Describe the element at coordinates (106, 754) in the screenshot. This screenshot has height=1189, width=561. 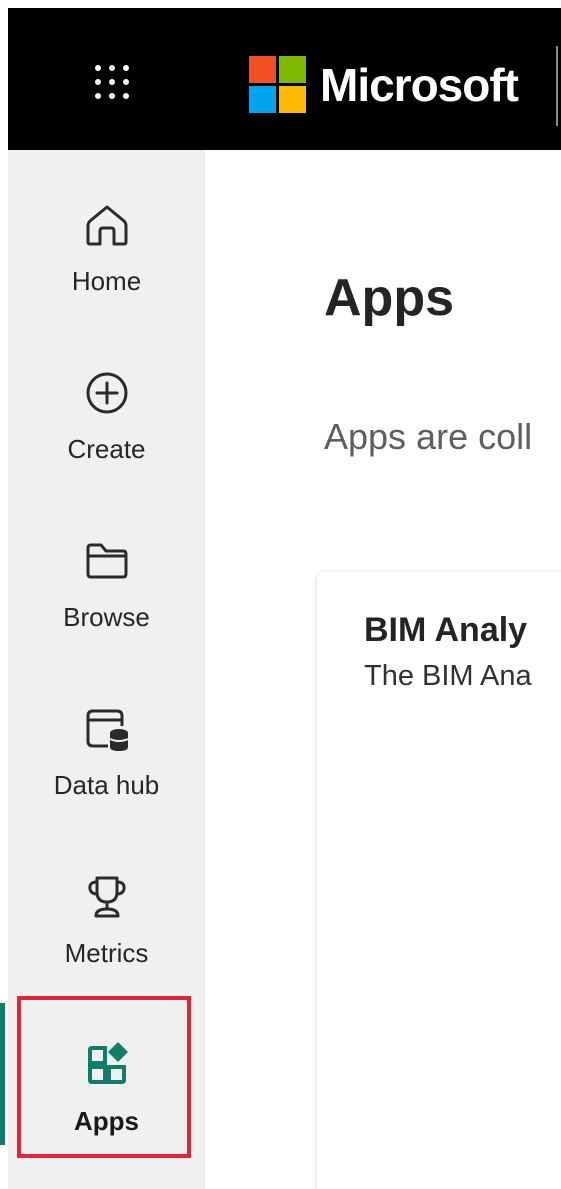
I see `nav-item-data-hub: Data hub` at that location.